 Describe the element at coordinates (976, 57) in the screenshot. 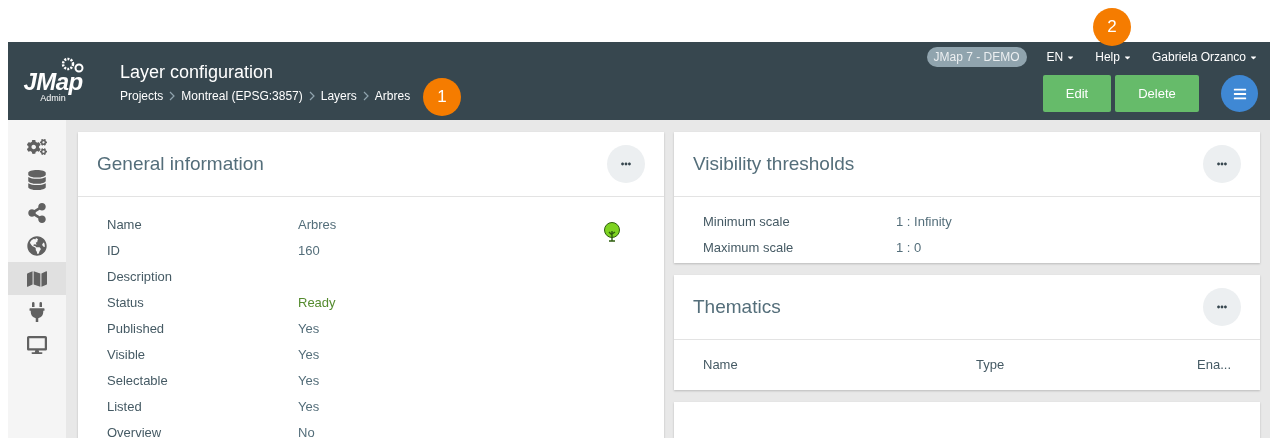

I see `environment-badge: JMap 7 - DEMO` at that location.